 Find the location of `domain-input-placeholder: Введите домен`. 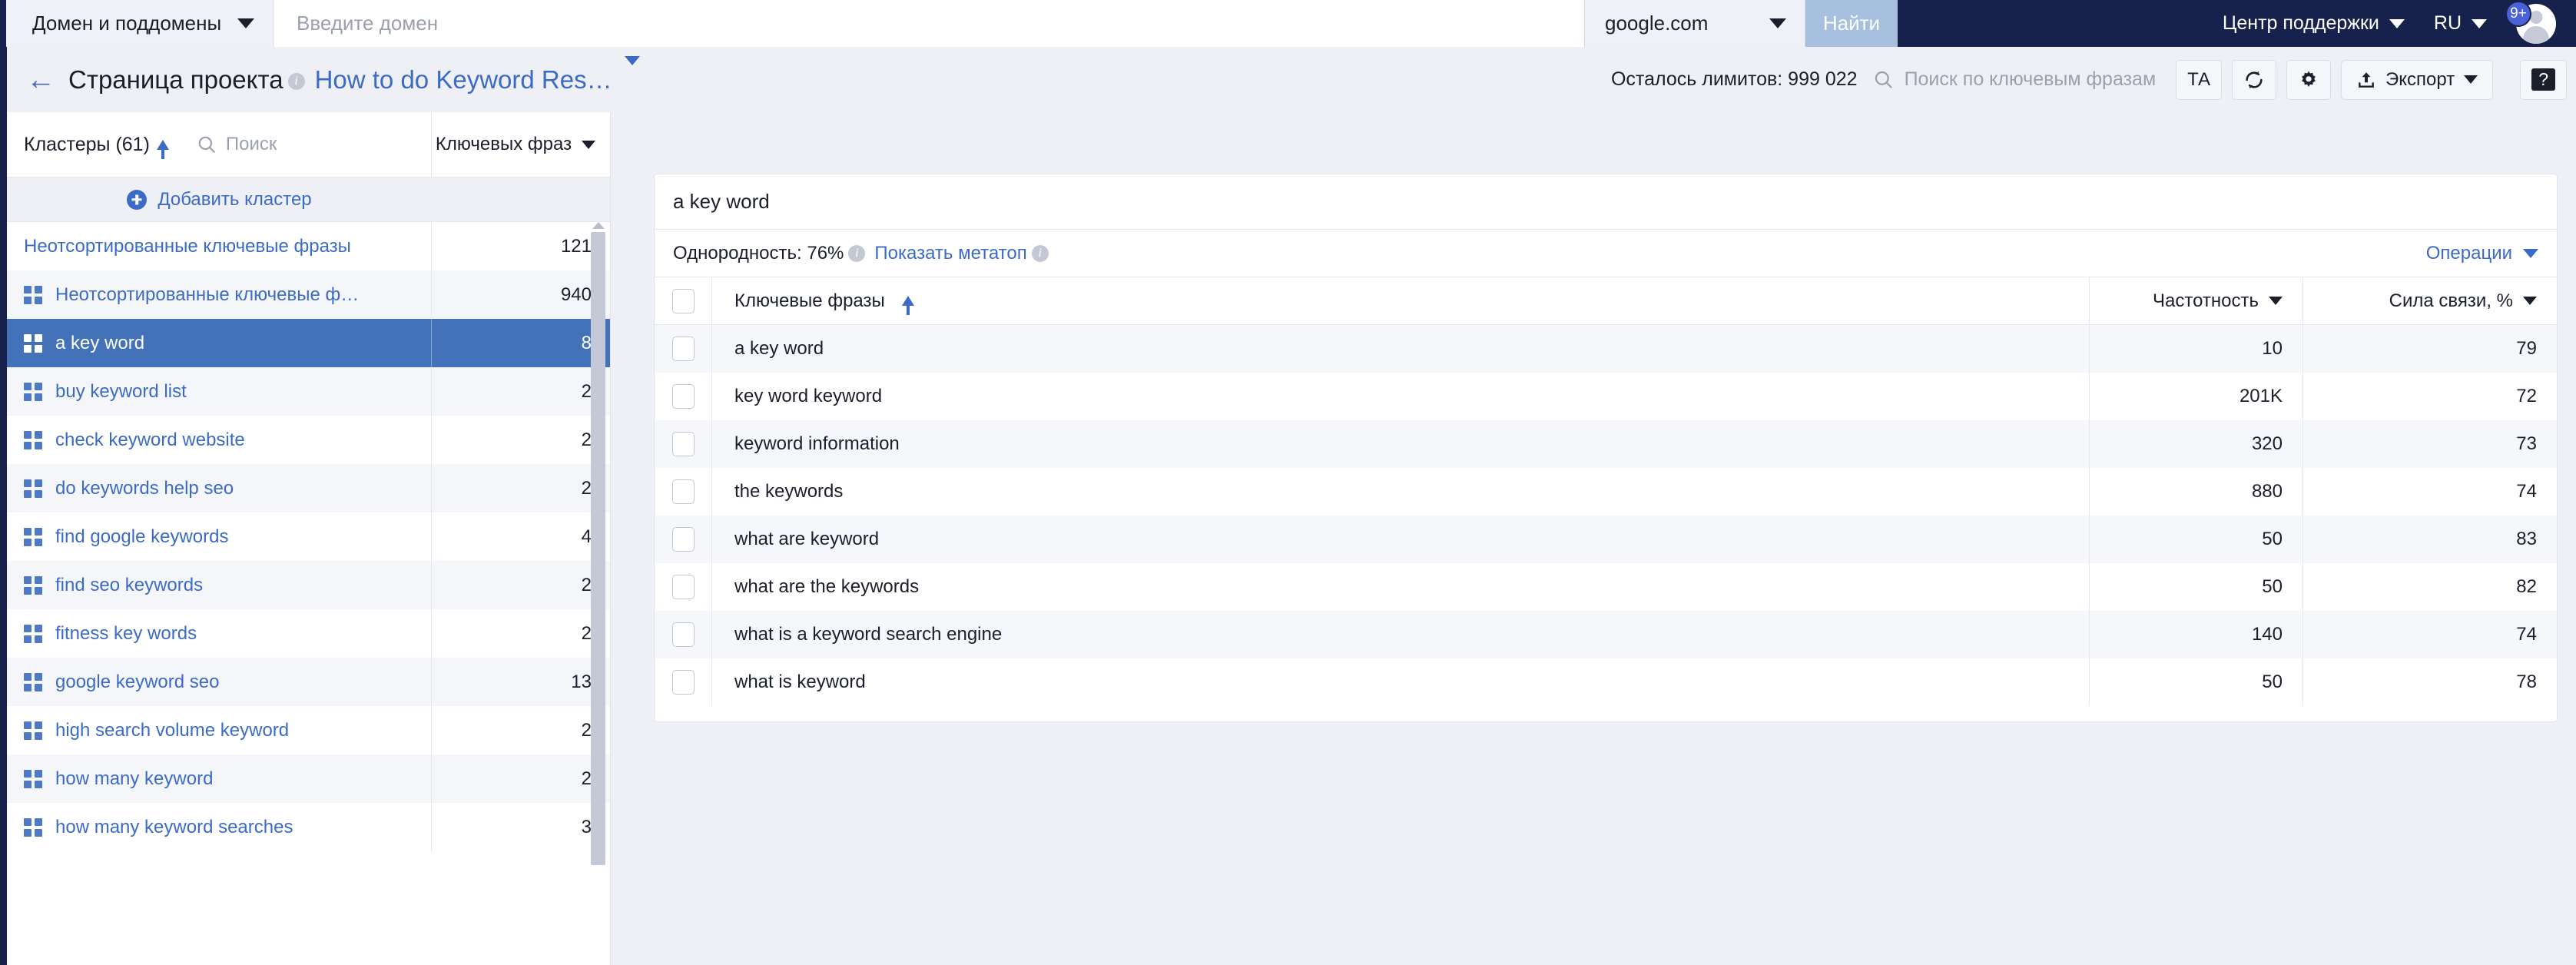

domain-input-placeholder: Введите домен is located at coordinates (368, 23).